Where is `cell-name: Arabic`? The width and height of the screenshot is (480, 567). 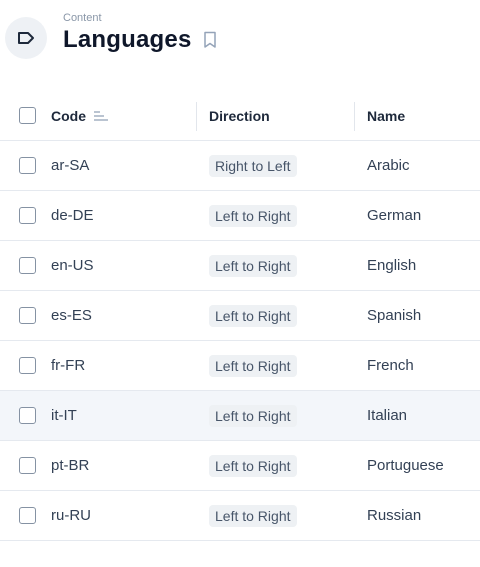 cell-name: Arabic is located at coordinates (388, 165).